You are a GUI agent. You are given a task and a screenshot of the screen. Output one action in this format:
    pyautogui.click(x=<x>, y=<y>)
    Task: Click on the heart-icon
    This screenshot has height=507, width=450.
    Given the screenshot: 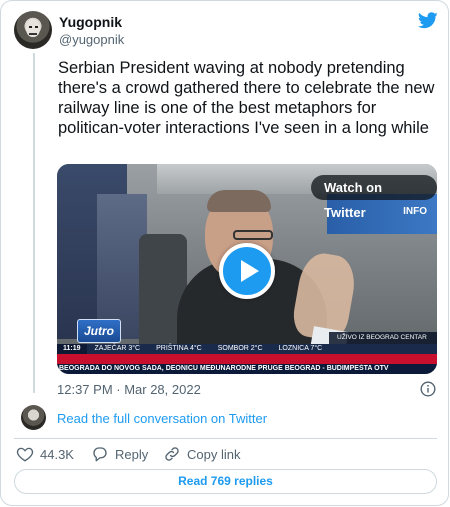 What is the action you would take?
    pyautogui.click(x=25, y=454)
    